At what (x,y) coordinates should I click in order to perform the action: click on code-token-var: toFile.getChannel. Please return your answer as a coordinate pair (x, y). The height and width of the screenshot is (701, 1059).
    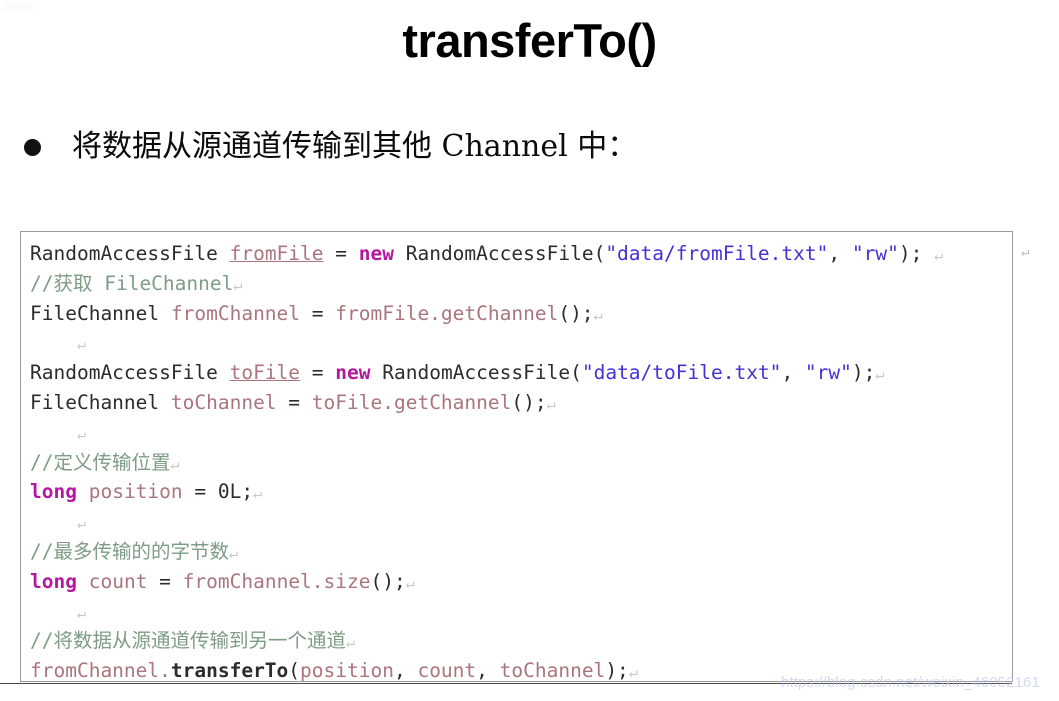
    Looking at the image, I should click on (411, 402).